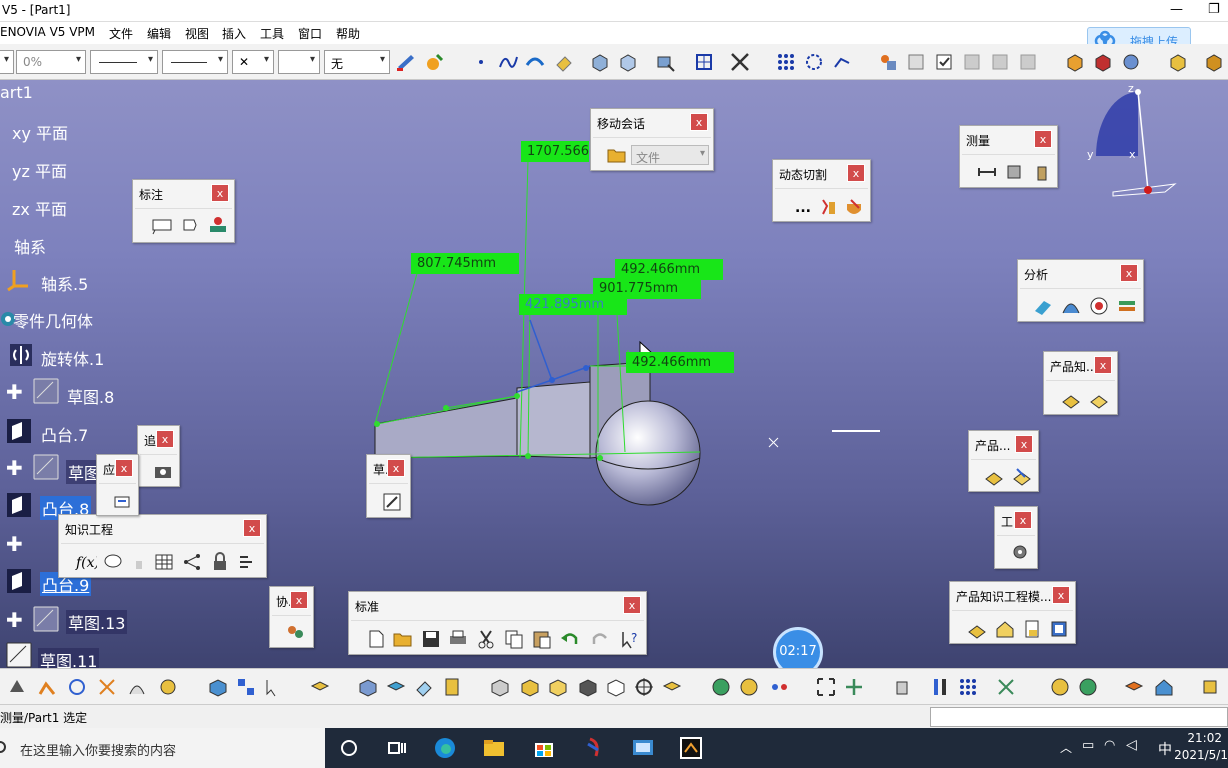 The width and height of the screenshot is (1228, 768). I want to click on sphere-tool-icon, so click(1131, 62).